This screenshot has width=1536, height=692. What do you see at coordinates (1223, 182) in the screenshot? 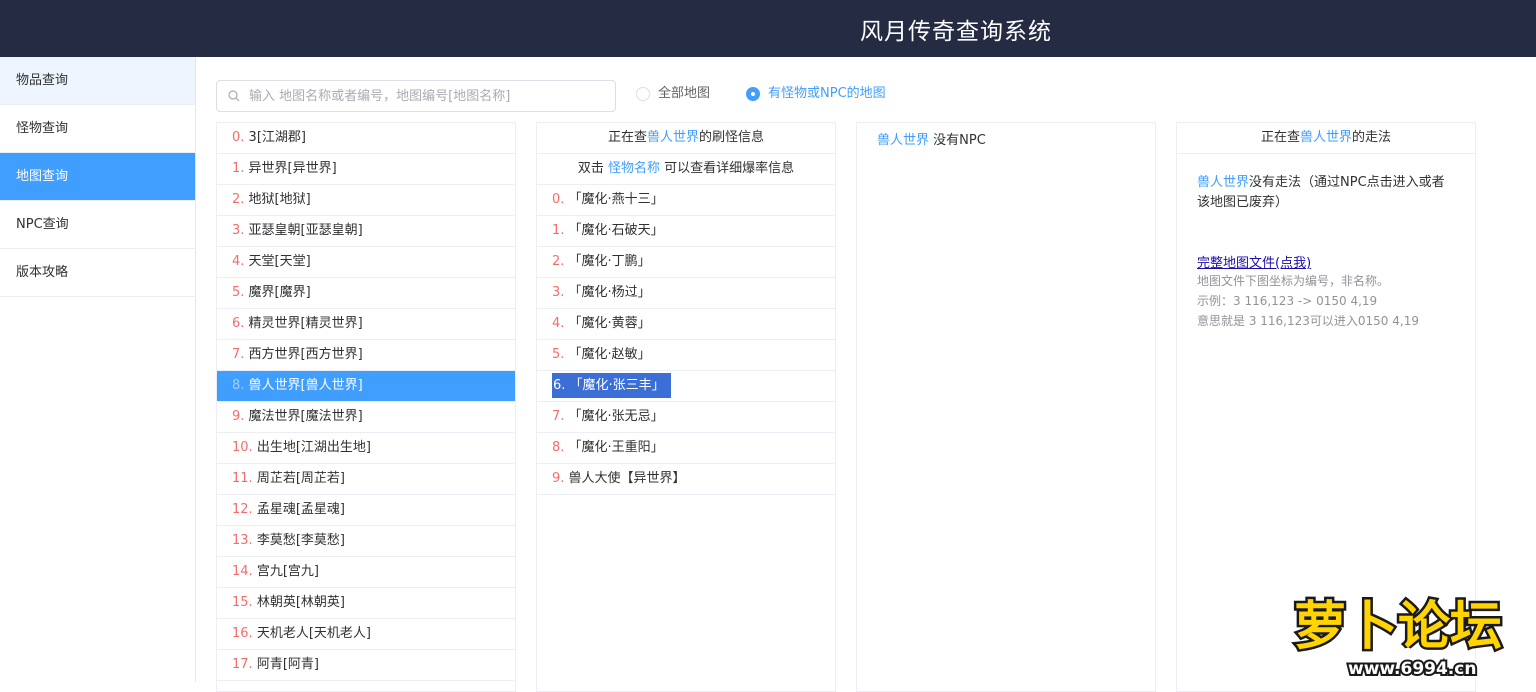
I see `route-info-map: 兽人世界` at bounding box center [1223, 182].